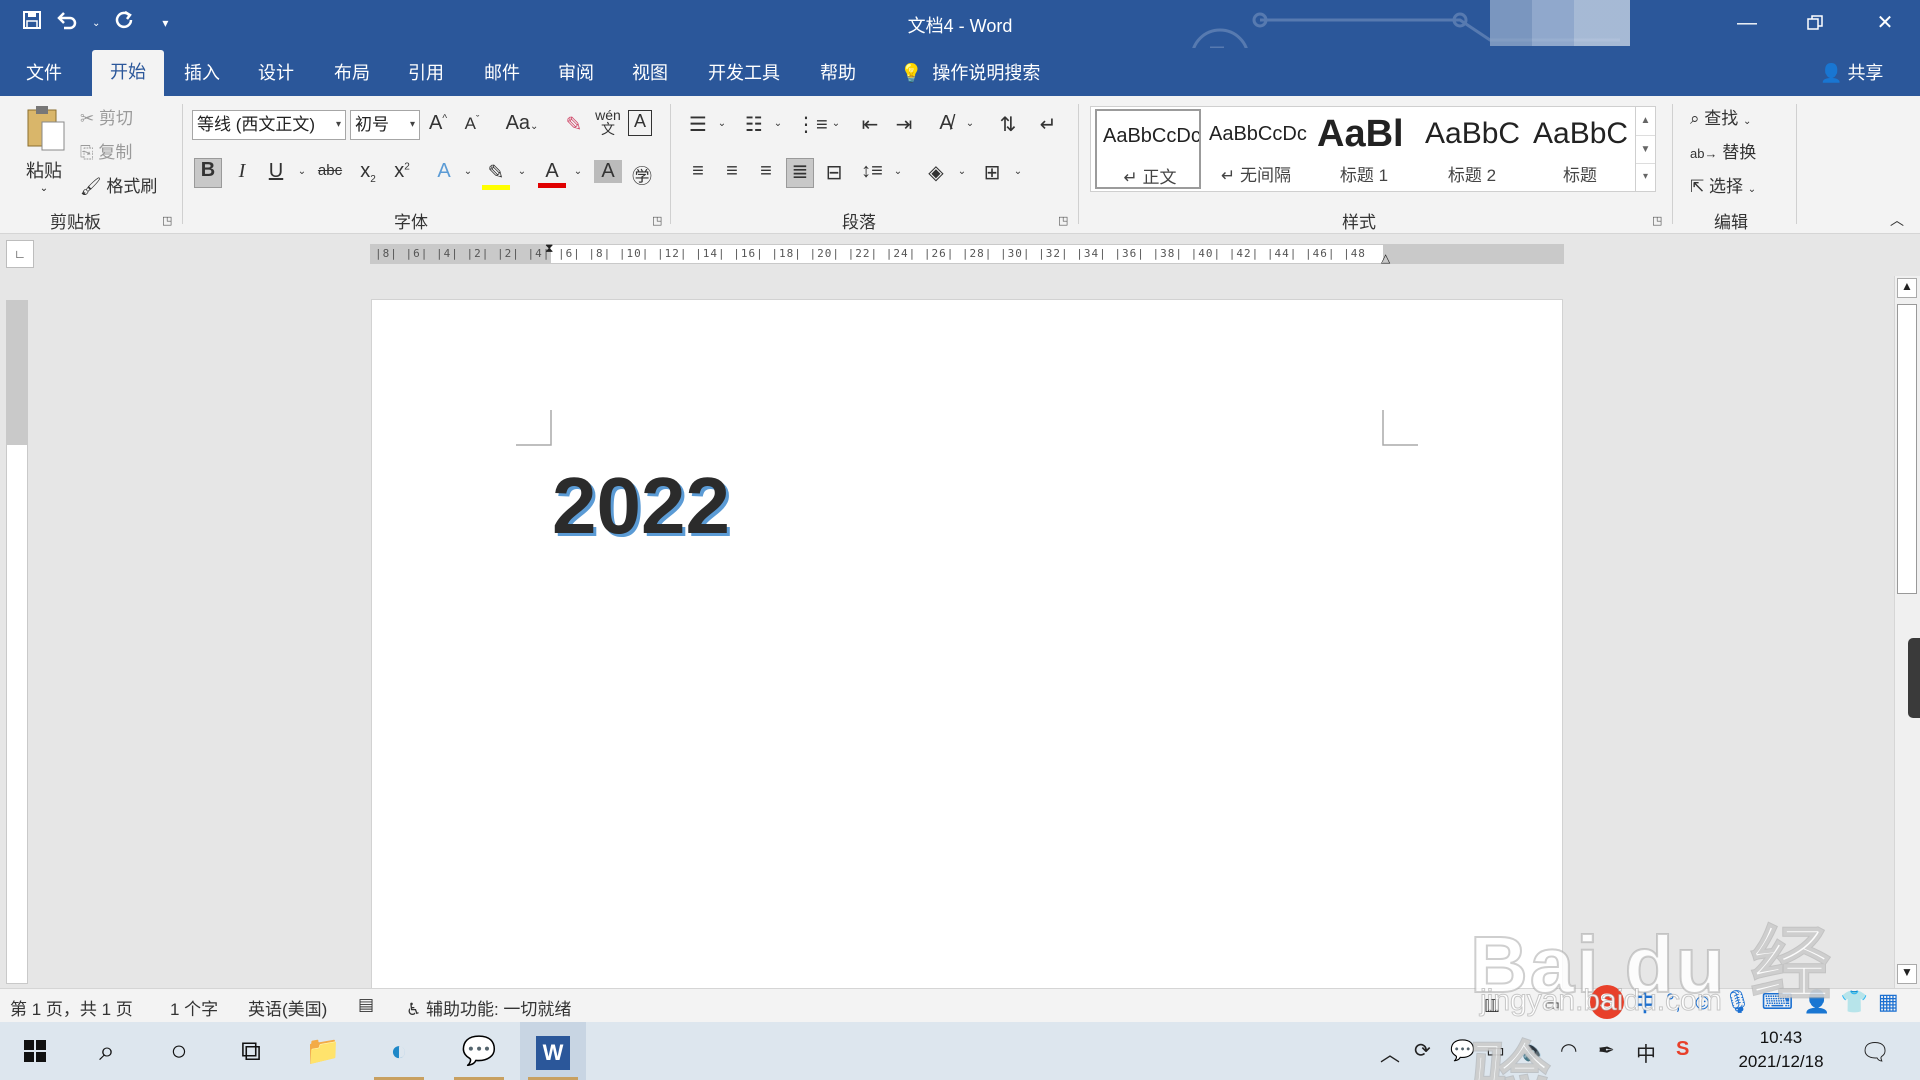 This screenshot has width=1920, height=1080. What do you see at coordinates (251, 1051) in the screenshot?
I see `task-view-icon: ⧉` at bounding box center [251, 1051].